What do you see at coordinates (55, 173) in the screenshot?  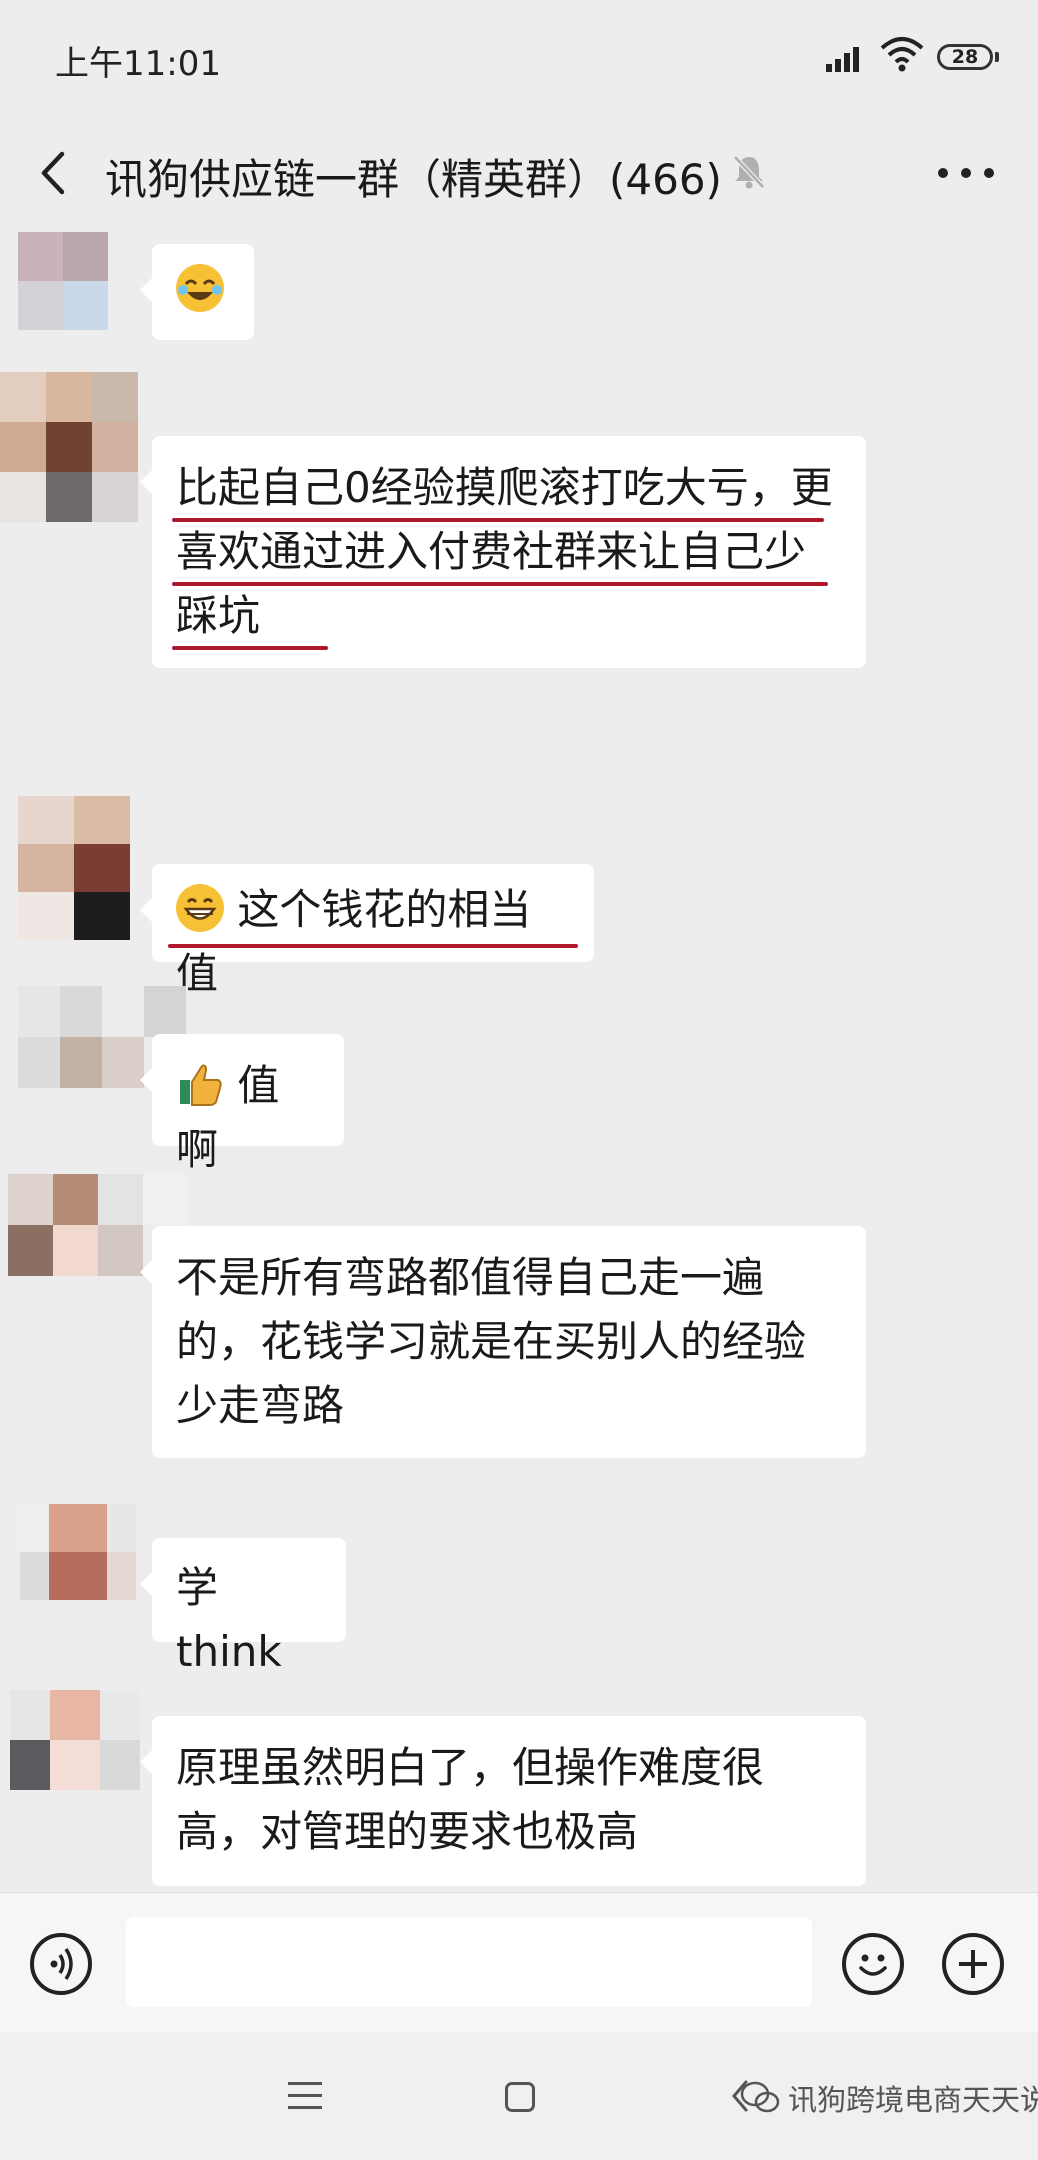 I see `back-arrow-icon` at bounding box center [55, 173].